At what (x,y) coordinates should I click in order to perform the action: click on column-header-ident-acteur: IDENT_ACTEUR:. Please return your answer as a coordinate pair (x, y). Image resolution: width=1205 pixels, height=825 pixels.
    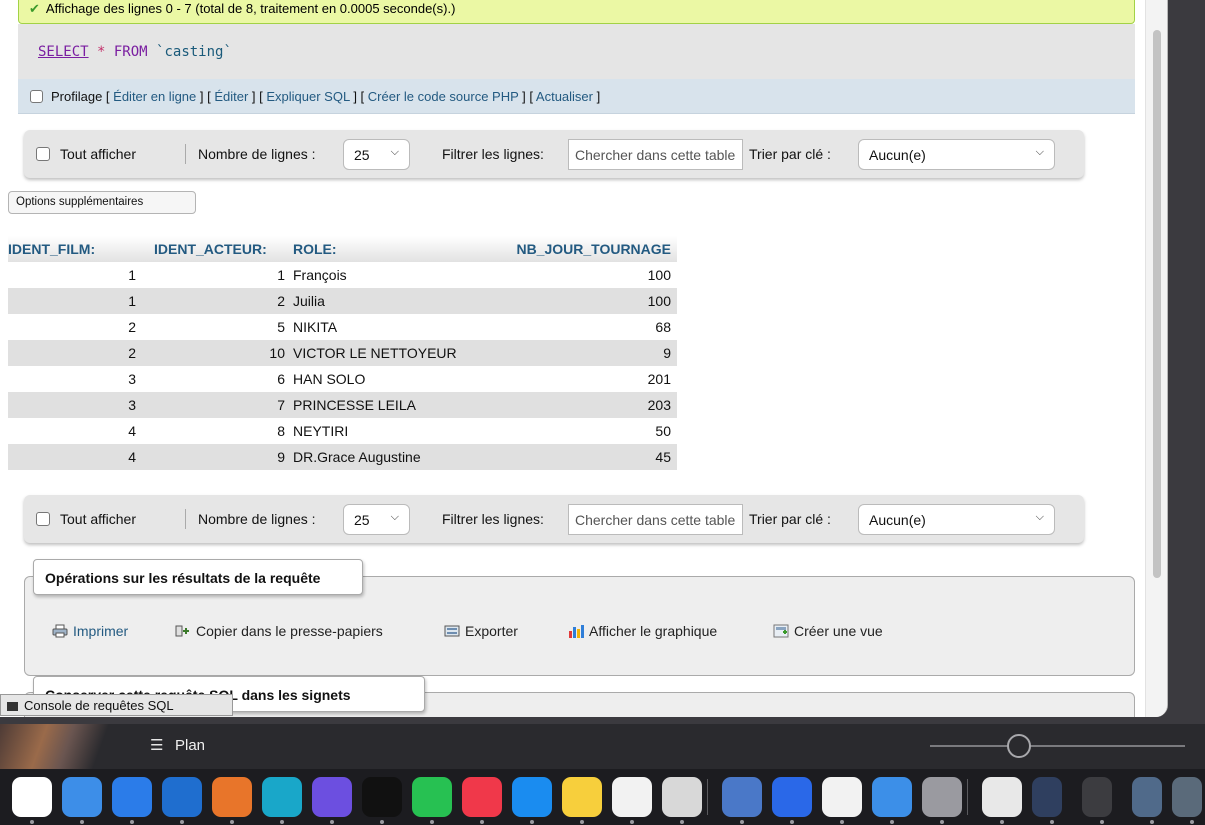
    Looking at the image, I should click on (217, 249).